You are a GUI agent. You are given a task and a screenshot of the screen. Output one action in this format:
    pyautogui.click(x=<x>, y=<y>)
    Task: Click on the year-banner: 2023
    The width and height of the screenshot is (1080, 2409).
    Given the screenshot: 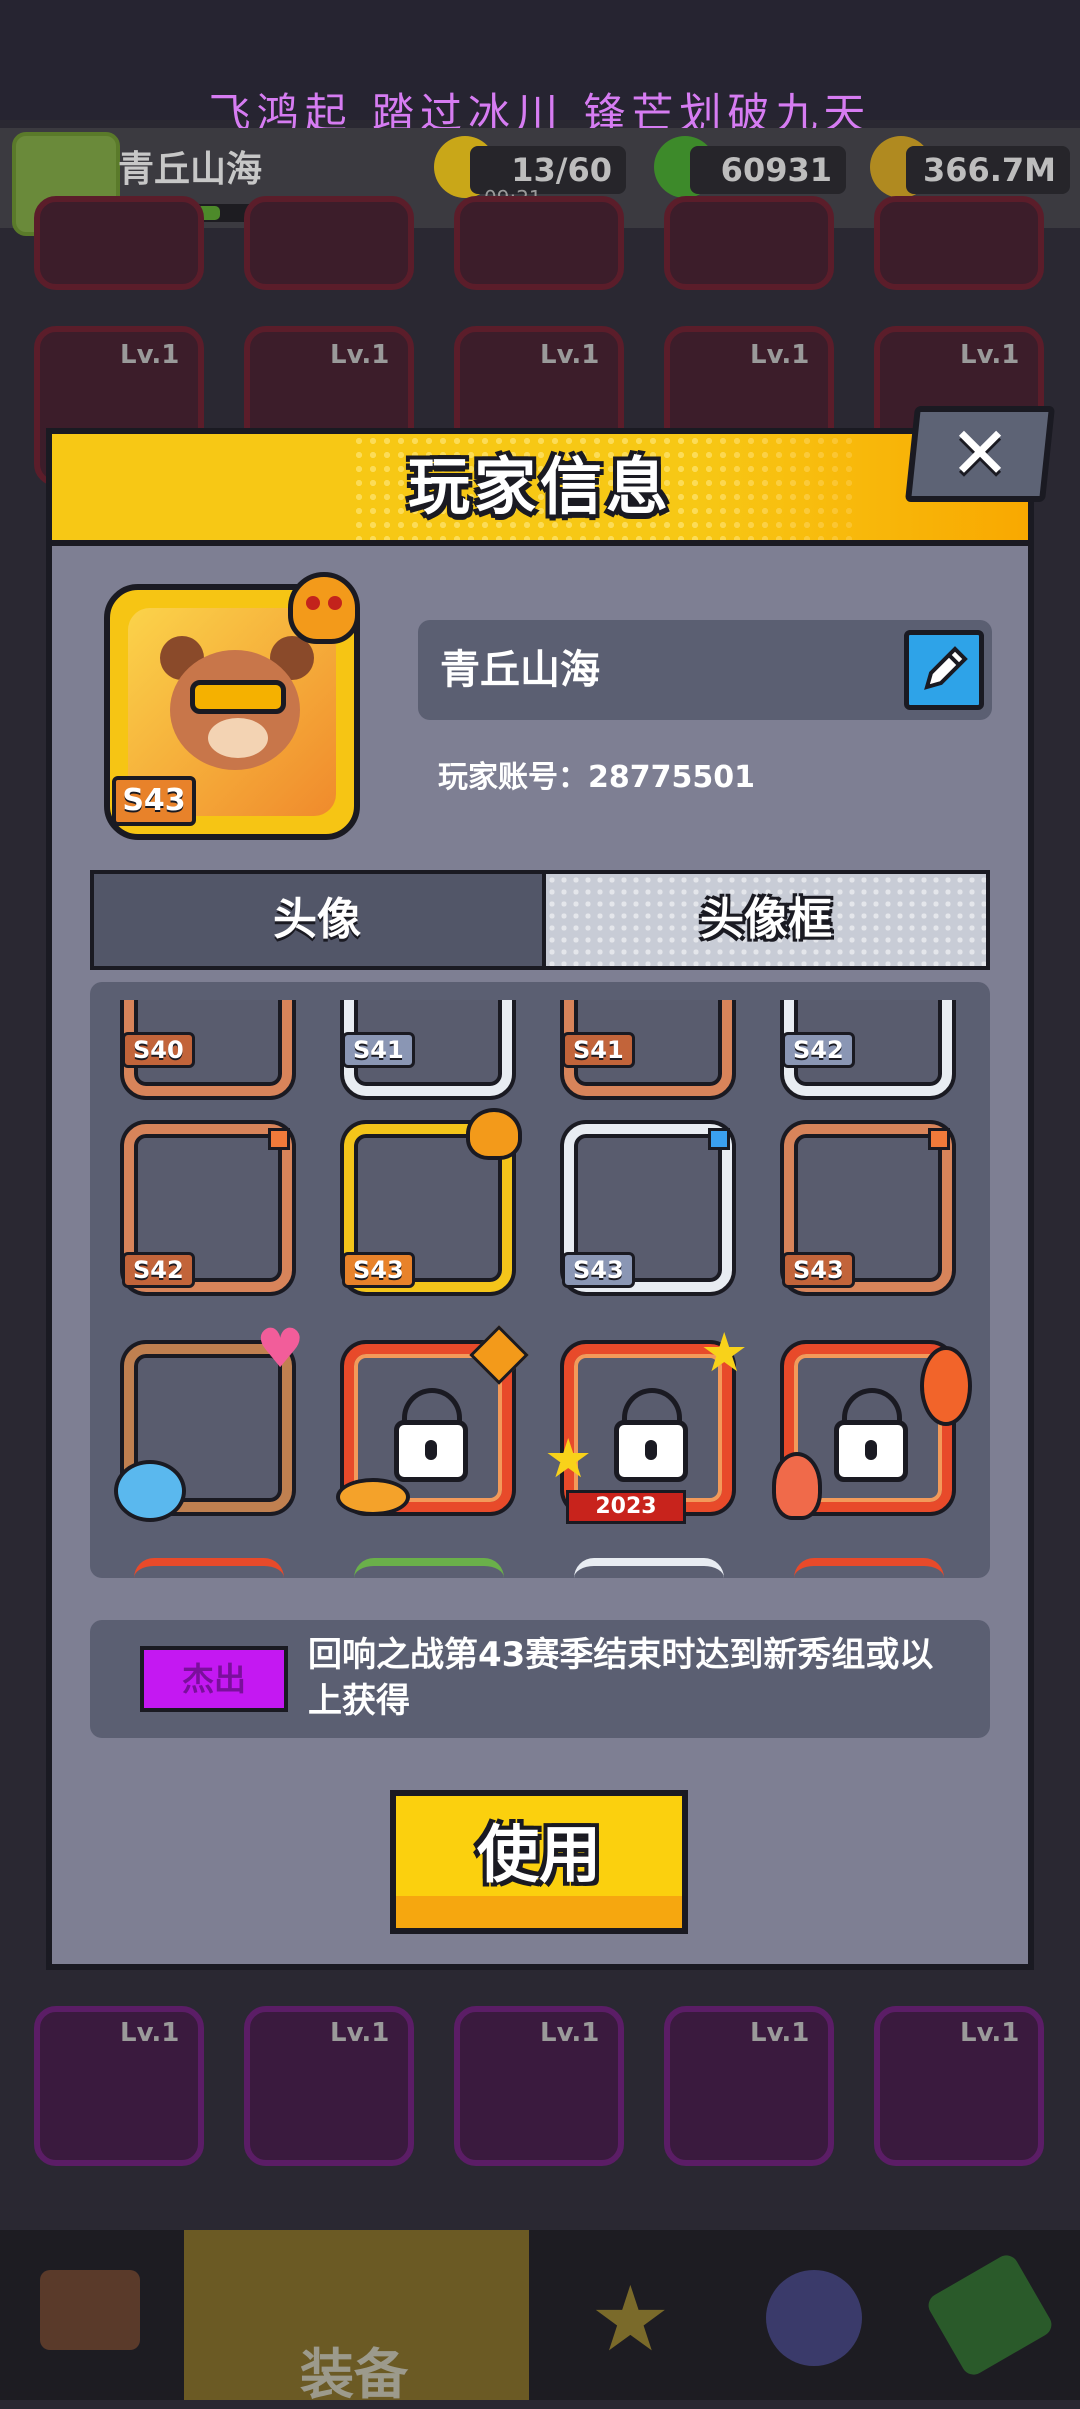 What is the action you would take?
    pyautogui.click(x=626, y=1507)
    